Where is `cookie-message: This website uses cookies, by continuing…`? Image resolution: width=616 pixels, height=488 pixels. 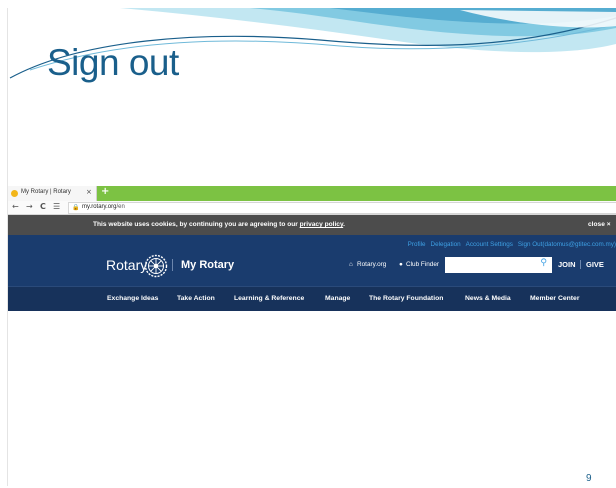
cookie-message: This website uses cookies, by continuing… is located at coordinates (219, 224).